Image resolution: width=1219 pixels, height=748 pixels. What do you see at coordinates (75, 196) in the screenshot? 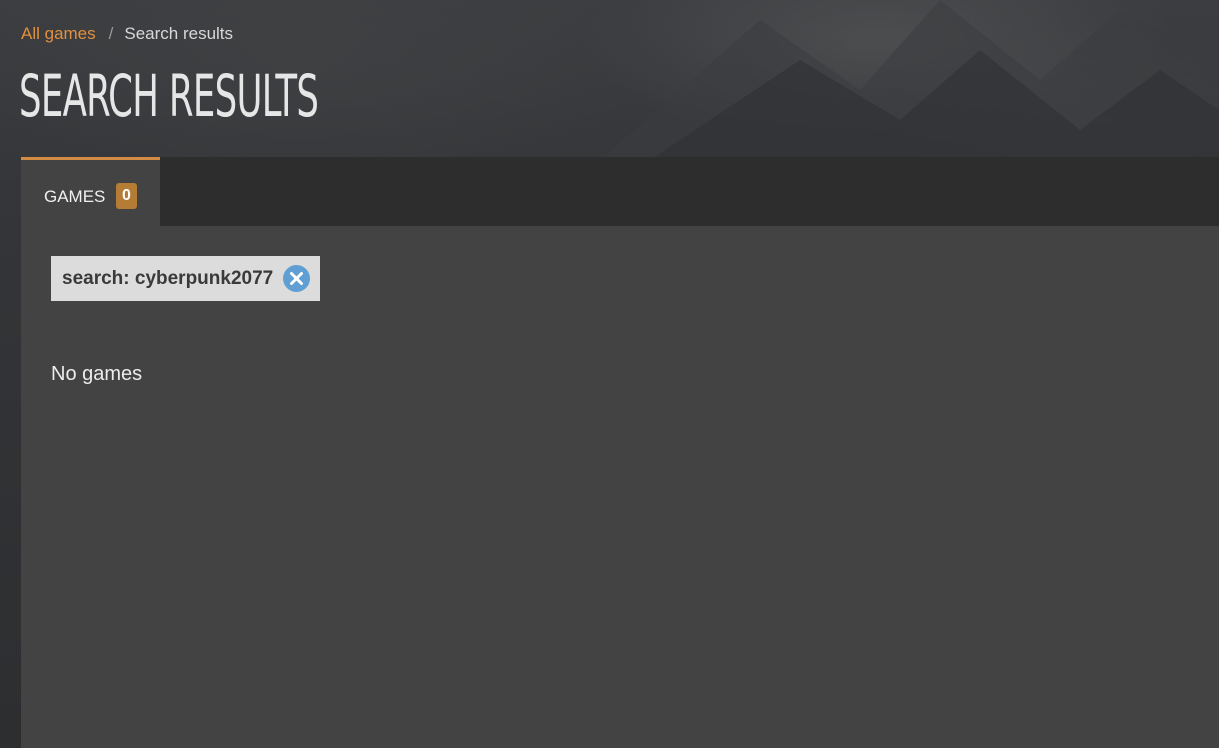
I see `tab-games-label: GAMES` at bounding box center [75, 196].